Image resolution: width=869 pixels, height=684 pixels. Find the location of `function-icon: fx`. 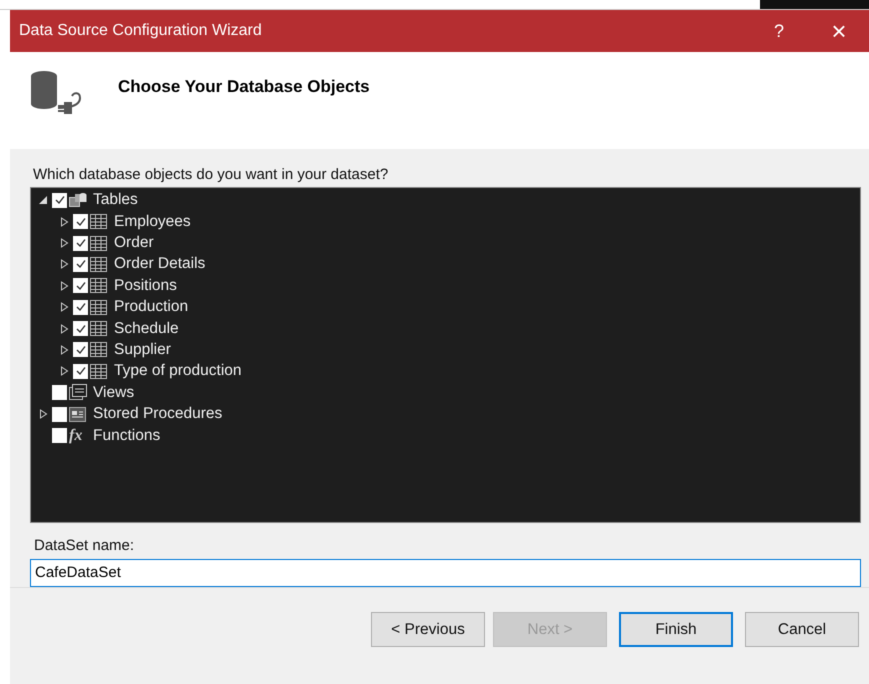

function-icon: fx is located at coordinates (75, 435).